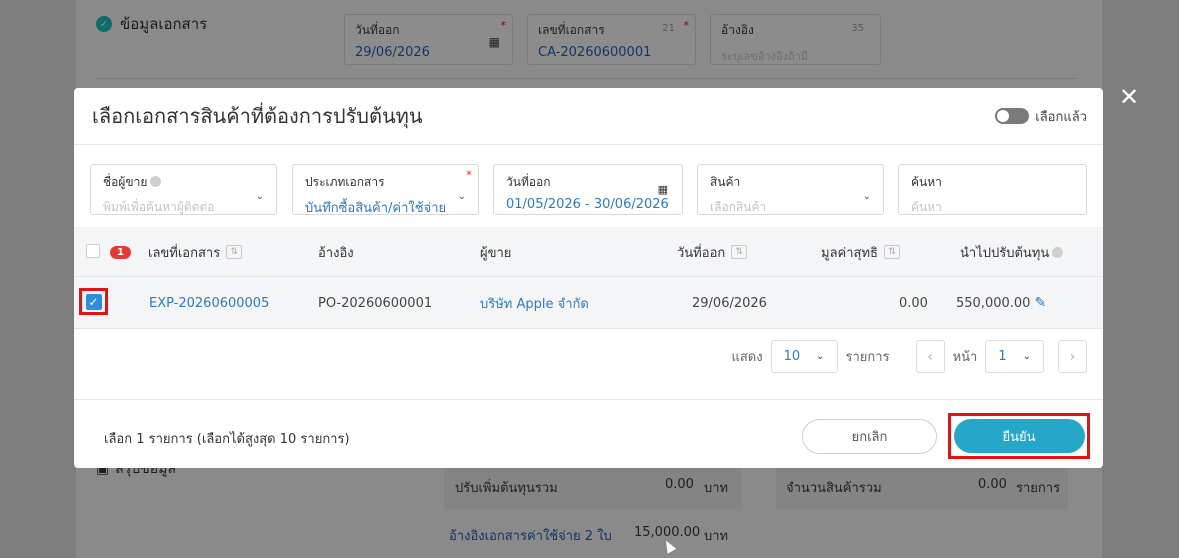 This screenshot has width=1179, height=558. I want to click on seller-filter: ชื่อผู้ขาย พิมพ์เพื่อค้นหาผู้ติดต่อ ⌄, so click(183, 189).